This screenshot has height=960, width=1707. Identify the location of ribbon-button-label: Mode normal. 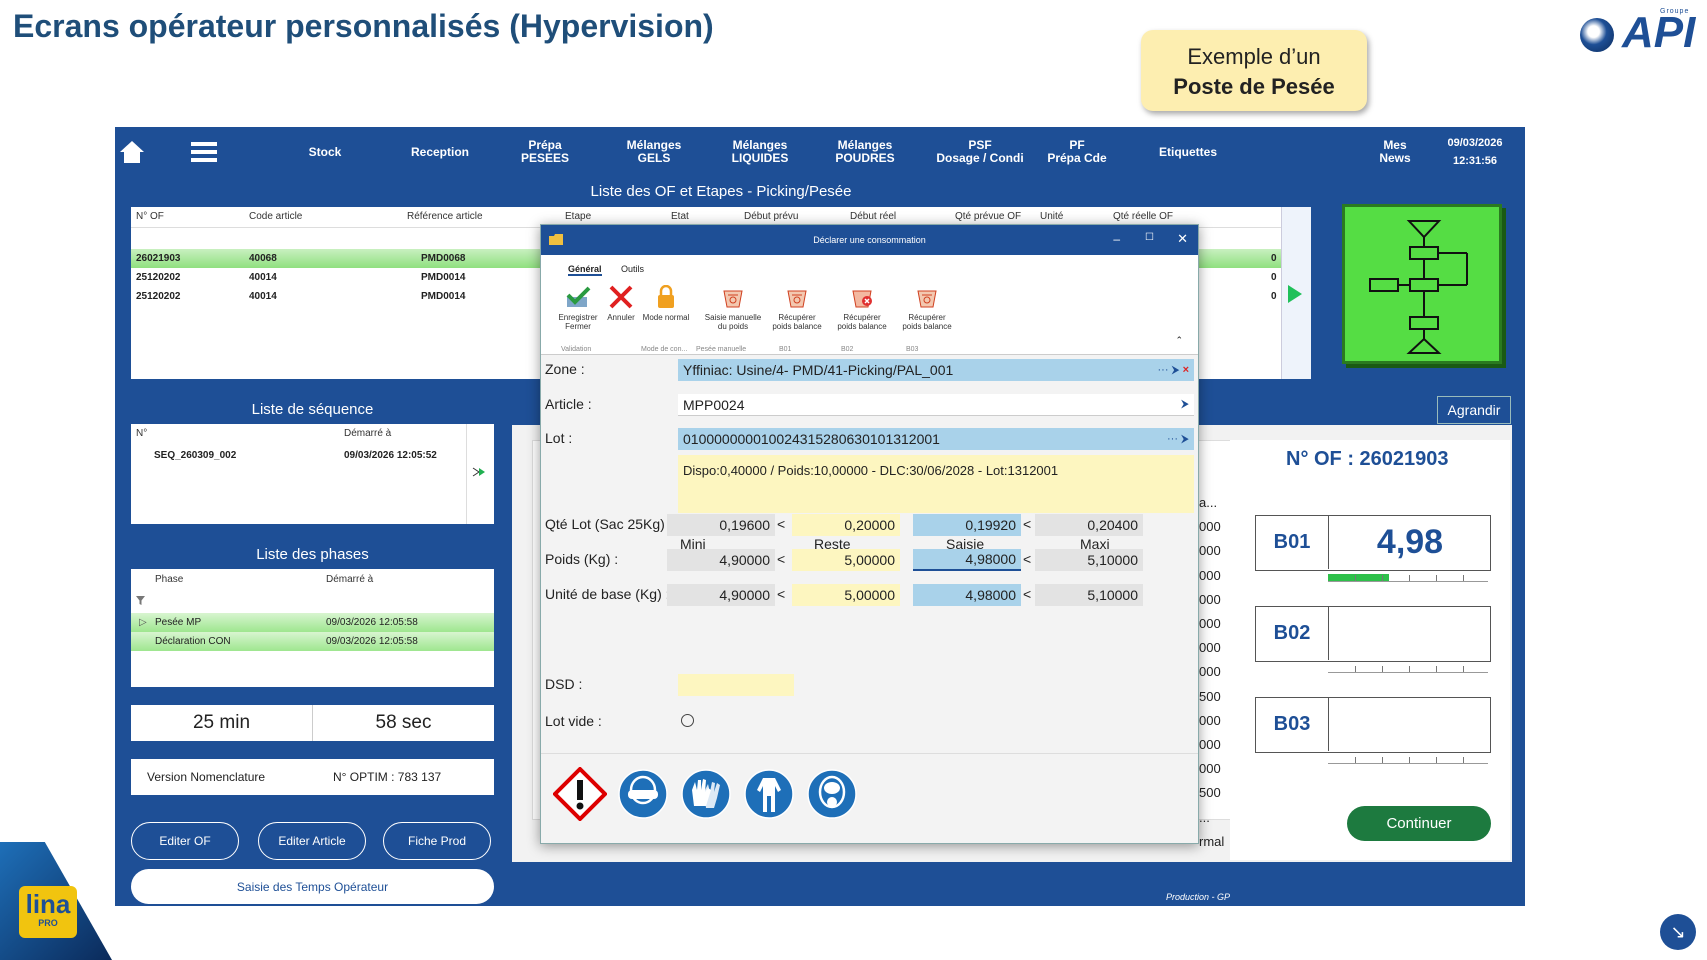
(666, 317).